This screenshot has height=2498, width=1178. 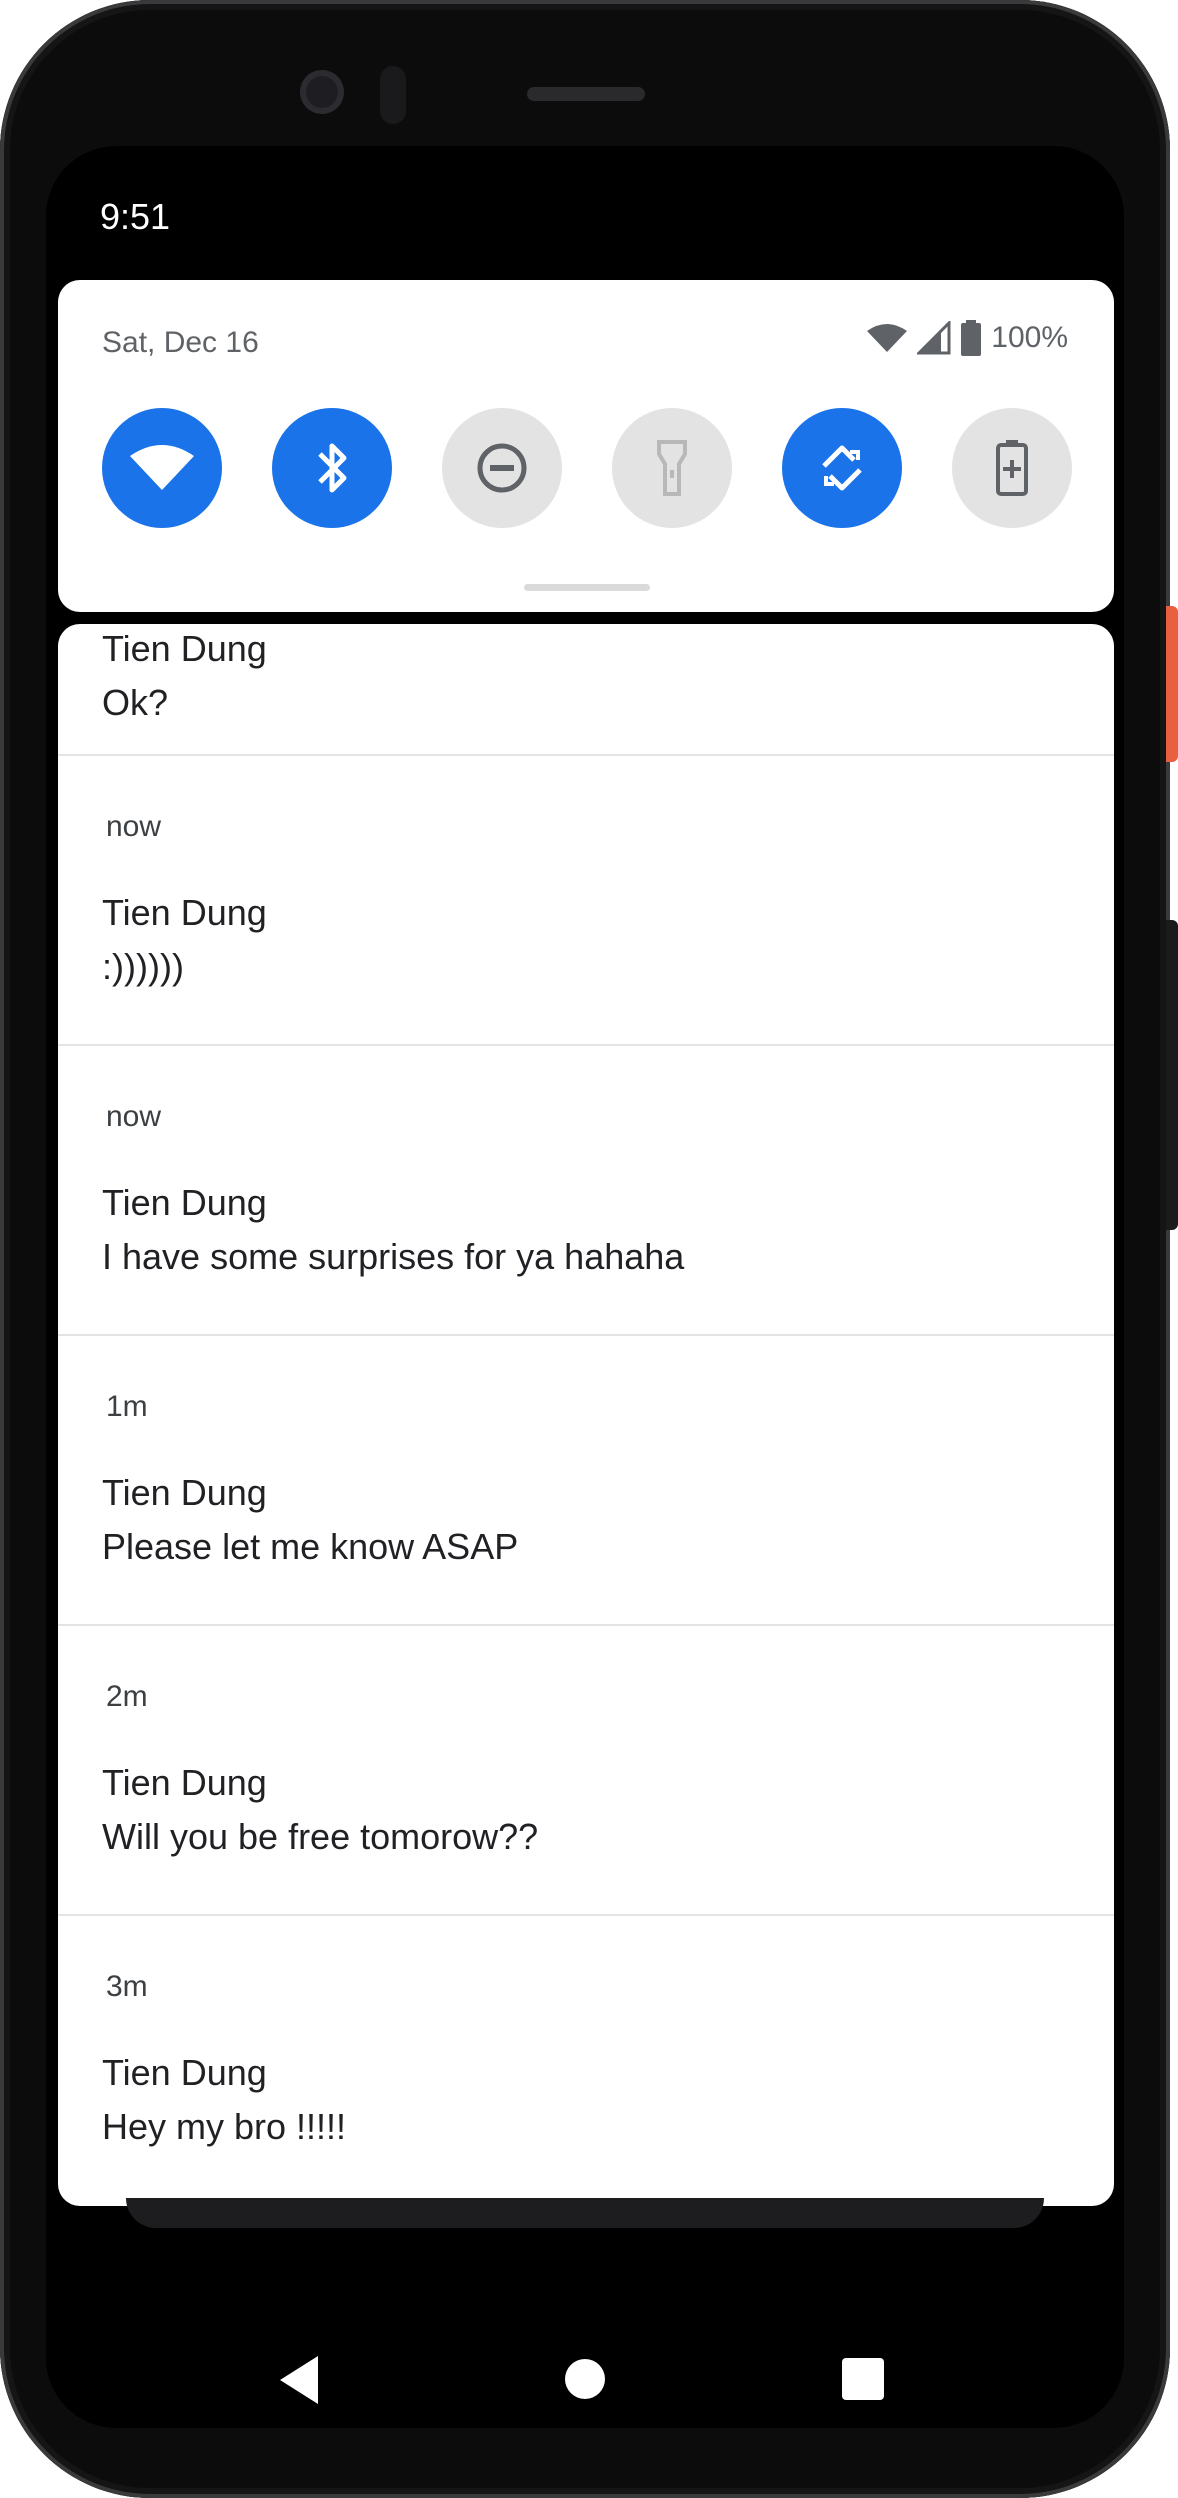 I want to click on bluetooth-tile, so click(x=332, y=468).